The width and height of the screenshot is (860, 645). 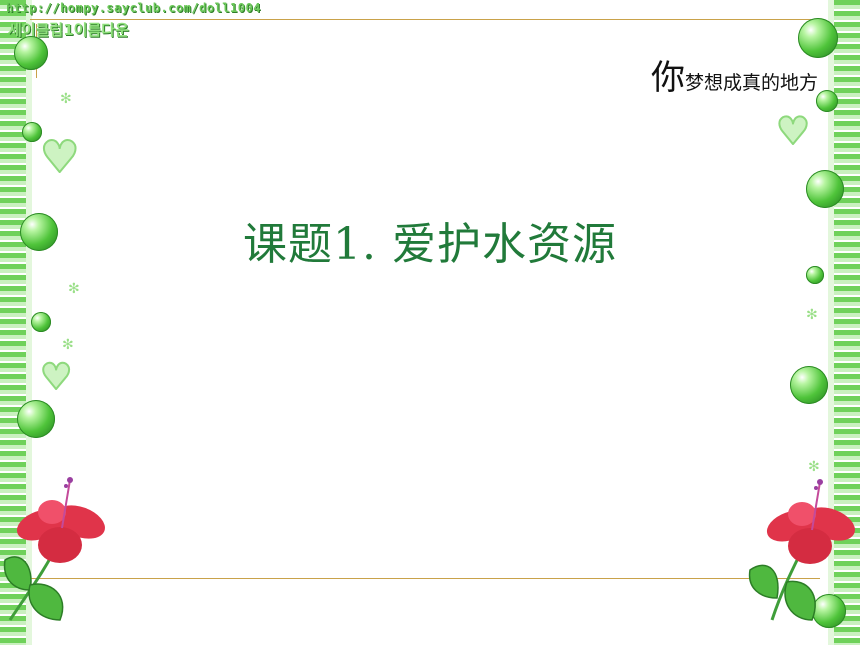 I want to click on corner-slogan-first-char: 你, so click(x=667, y=78).